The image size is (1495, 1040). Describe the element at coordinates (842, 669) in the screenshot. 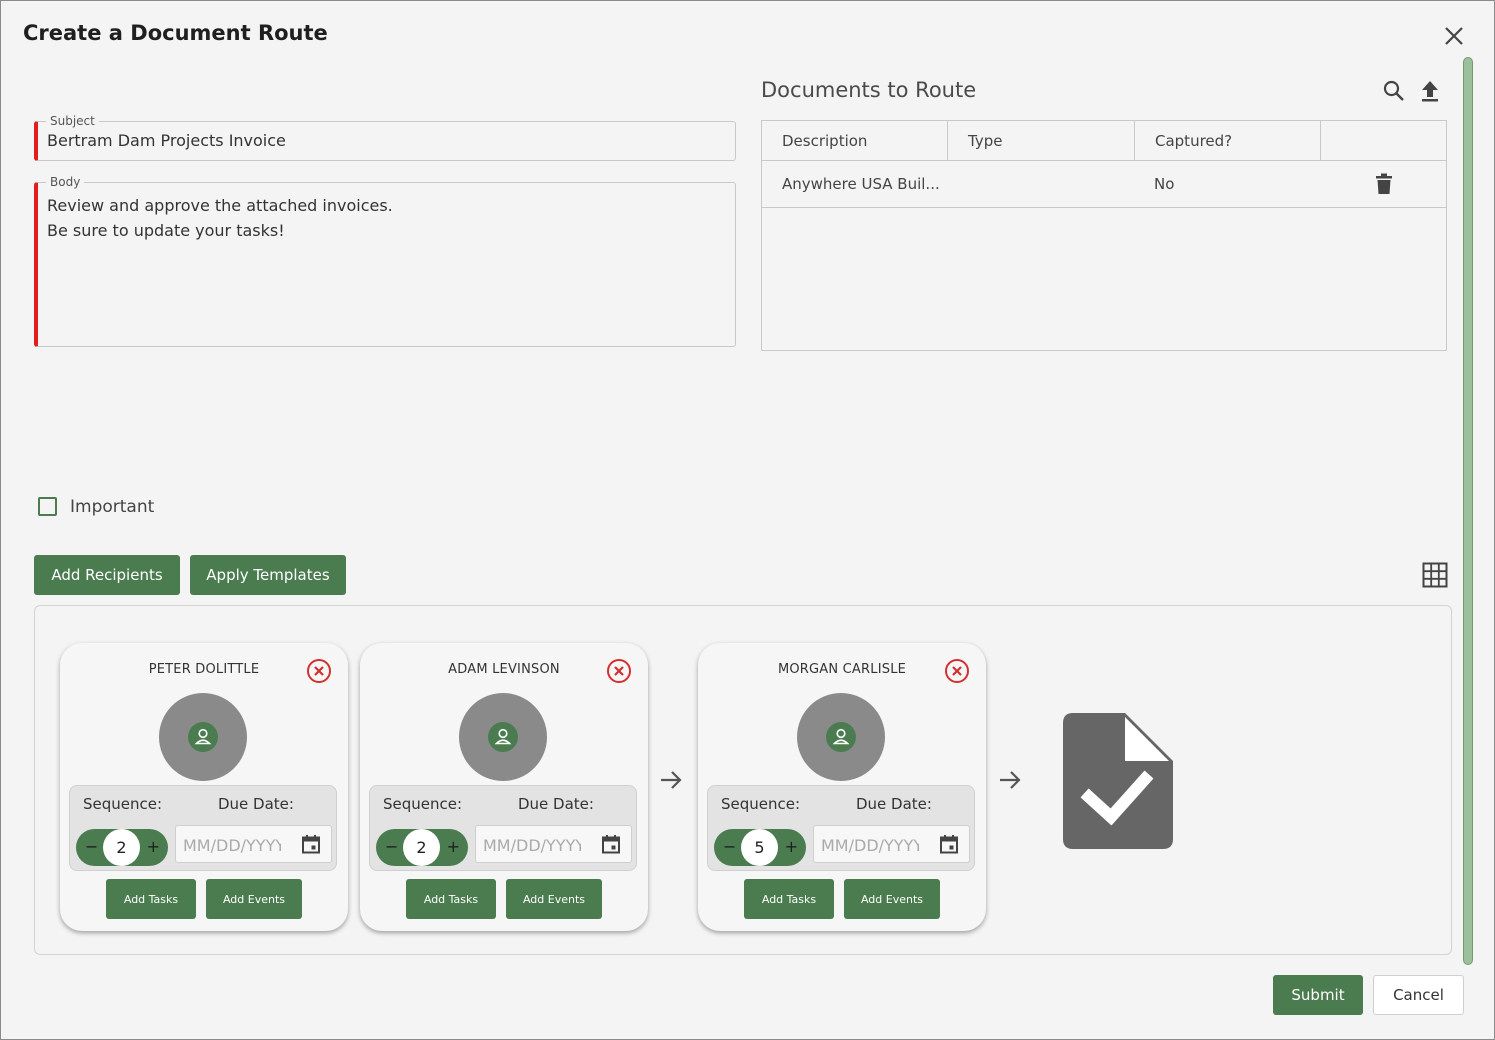

I see `recipient-name: MORGAN CARLISLE` at that location.